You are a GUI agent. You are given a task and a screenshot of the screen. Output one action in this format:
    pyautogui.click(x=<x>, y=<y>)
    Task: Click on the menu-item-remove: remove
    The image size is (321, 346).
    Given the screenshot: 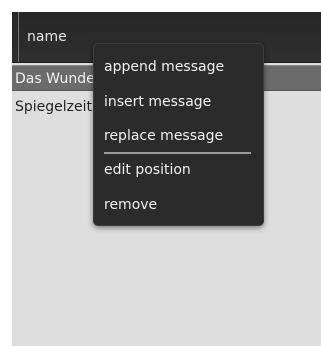 What is the action you would take?
    pyautogui.click(x=179, y=205)
    